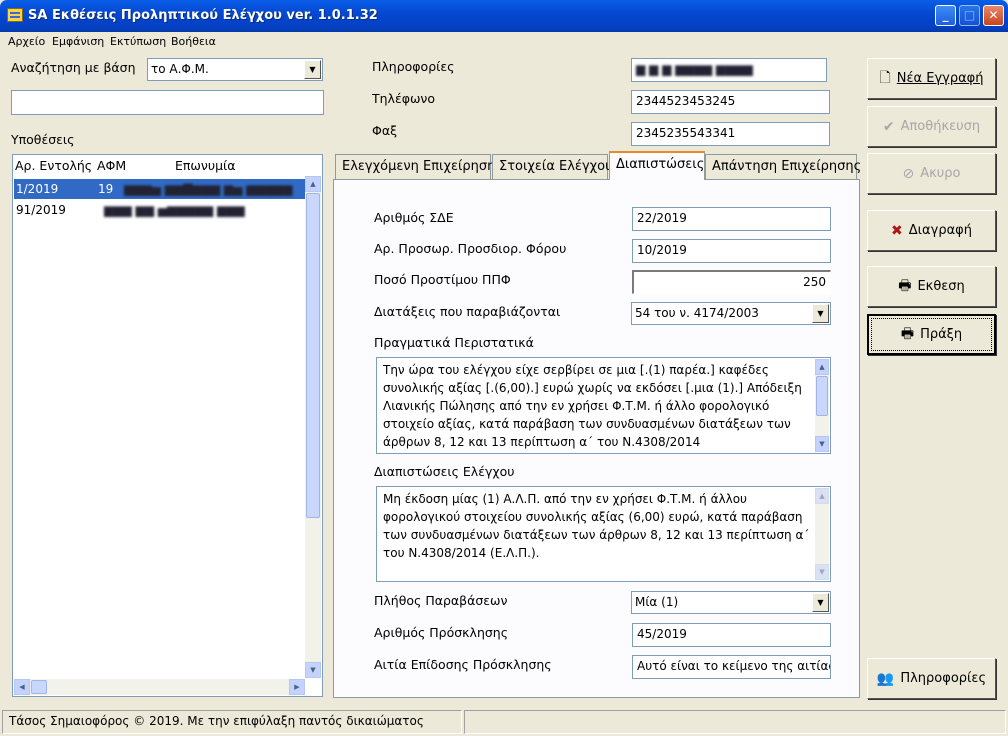  I want to click on redacted-text: ▆ ▆ ▆ ▆▆▆▆ ▆▆▆▆, so click(694, 69).